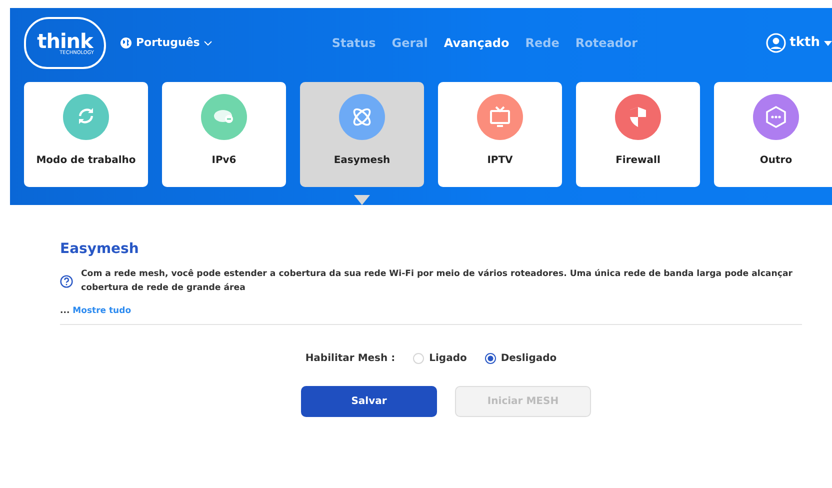 The image size is (832, 488). I want to click on feature-tile: Easymesh, so click(362, 134).